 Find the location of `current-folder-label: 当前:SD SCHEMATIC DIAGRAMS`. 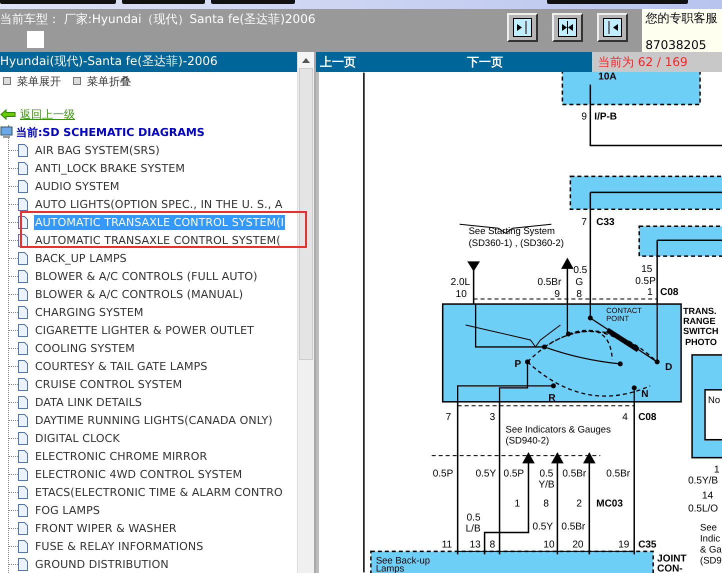

current-folder-label: 当前:SD SCHEMATIC DIAGRAMS is located at coordinates (110, 132).